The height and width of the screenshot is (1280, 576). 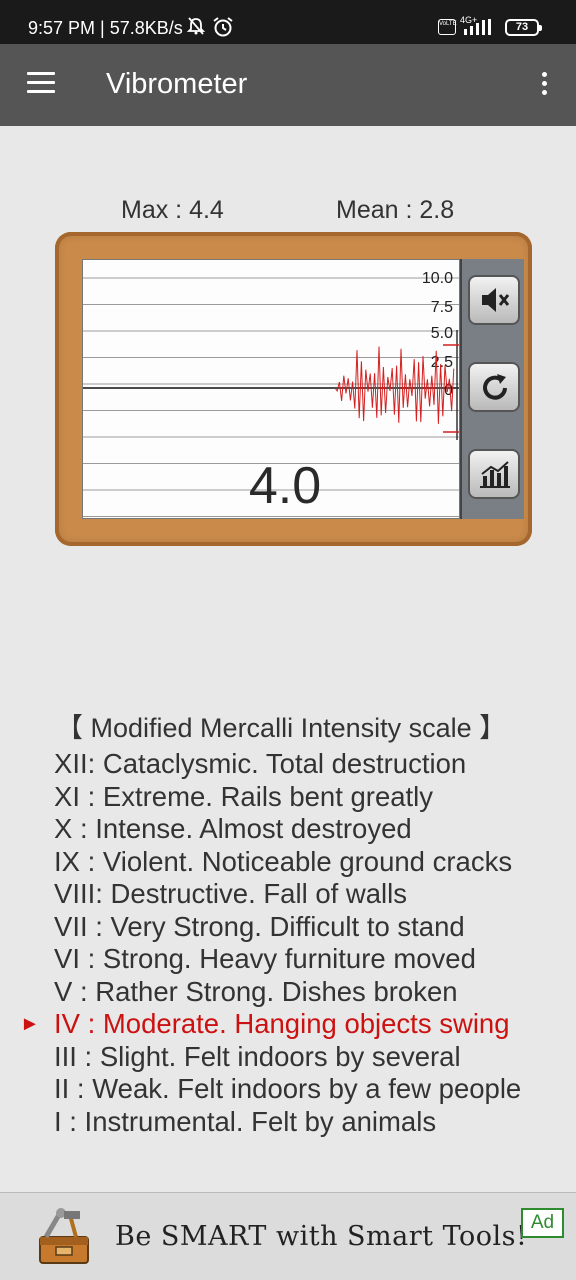 What do you see at coordinates (245, 1121) in the screenshot?
I see `scale-item: I : Instrumental. Felt by animals` at bounding box center [245, 1121].